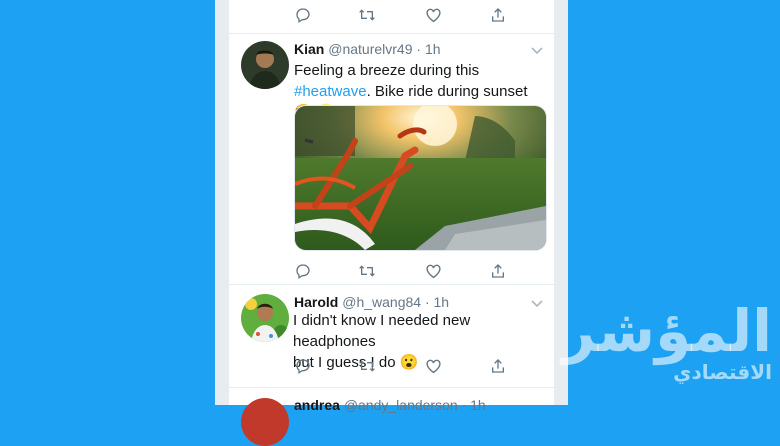 The image size is (780, 446). I want to click on watermark-title: المؤشر, so click(666, 331).